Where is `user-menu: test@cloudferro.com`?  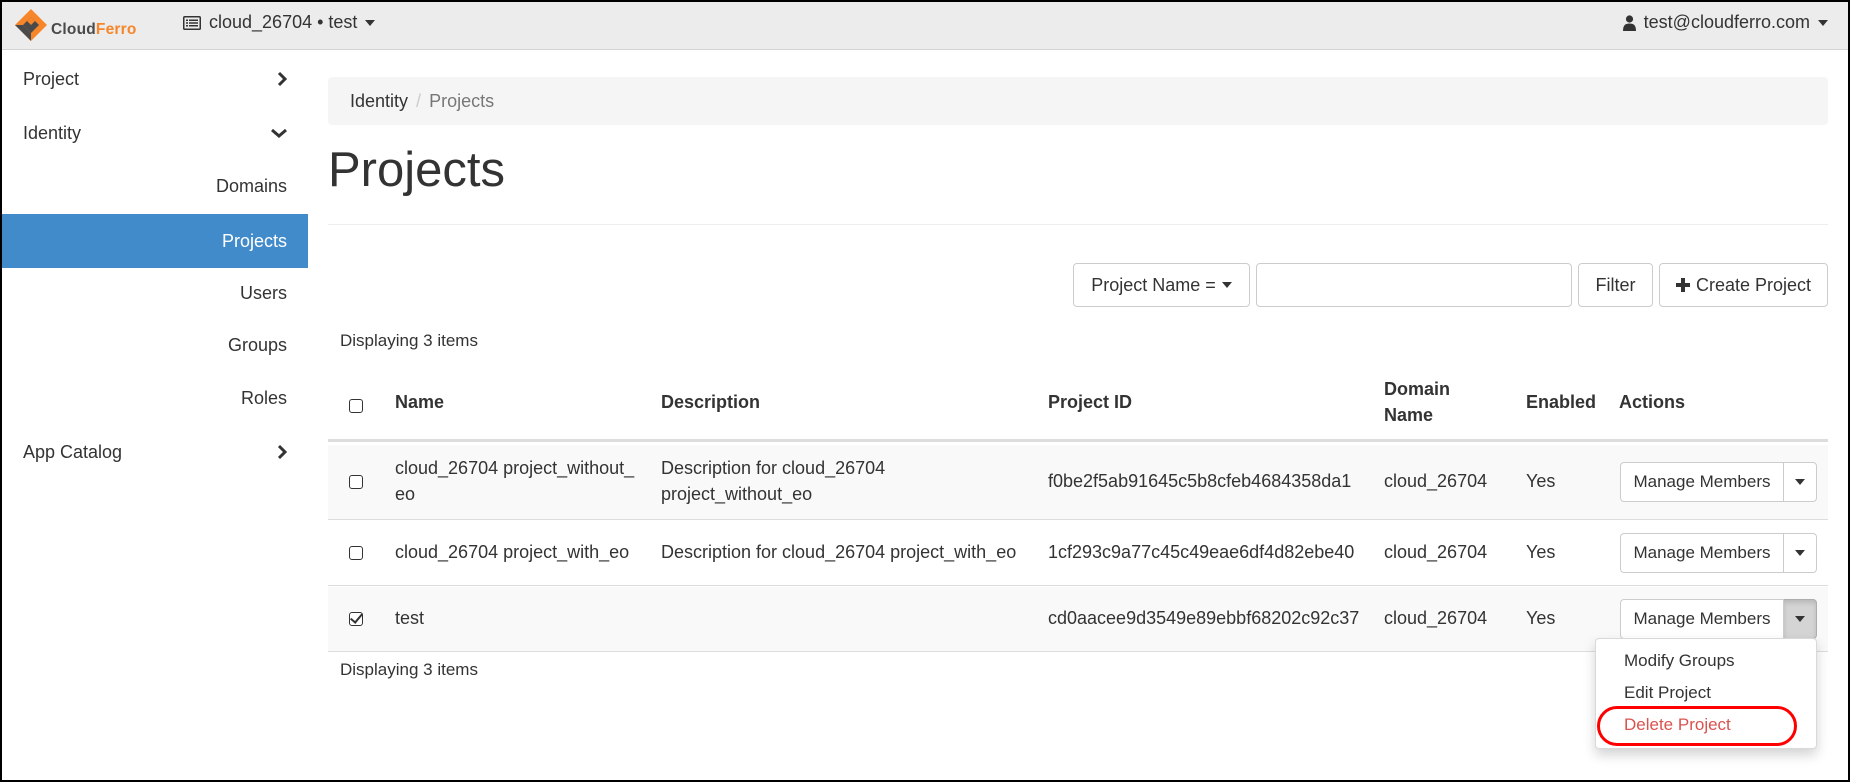
user-menu: test@cloudferro.com is located at coordinates (1725, 22).